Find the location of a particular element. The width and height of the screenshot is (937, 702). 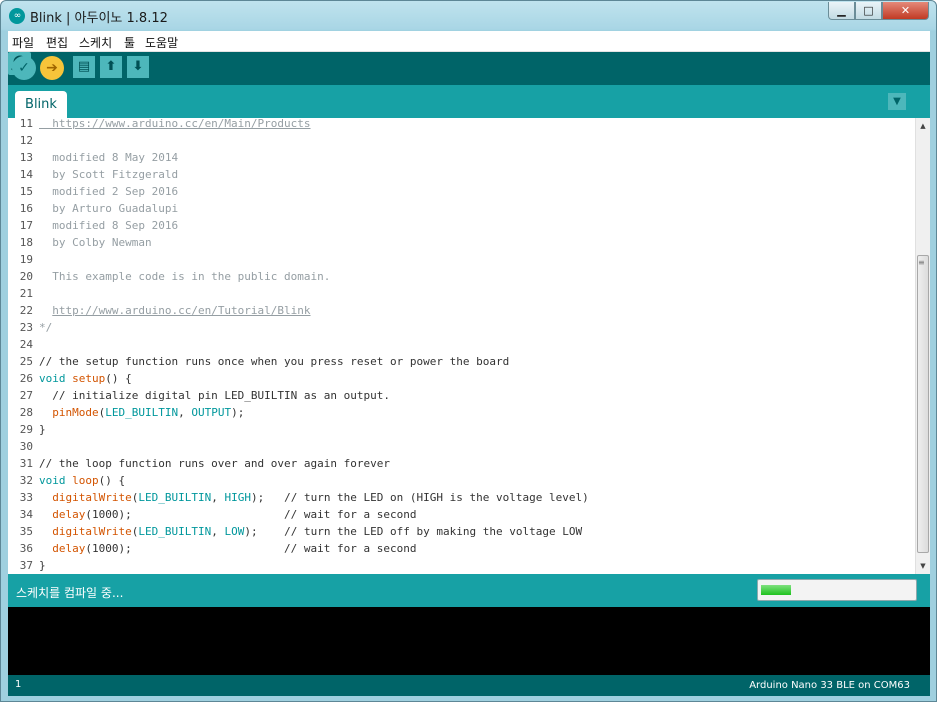

line-number: 1 is located at coordinates (18, 684).